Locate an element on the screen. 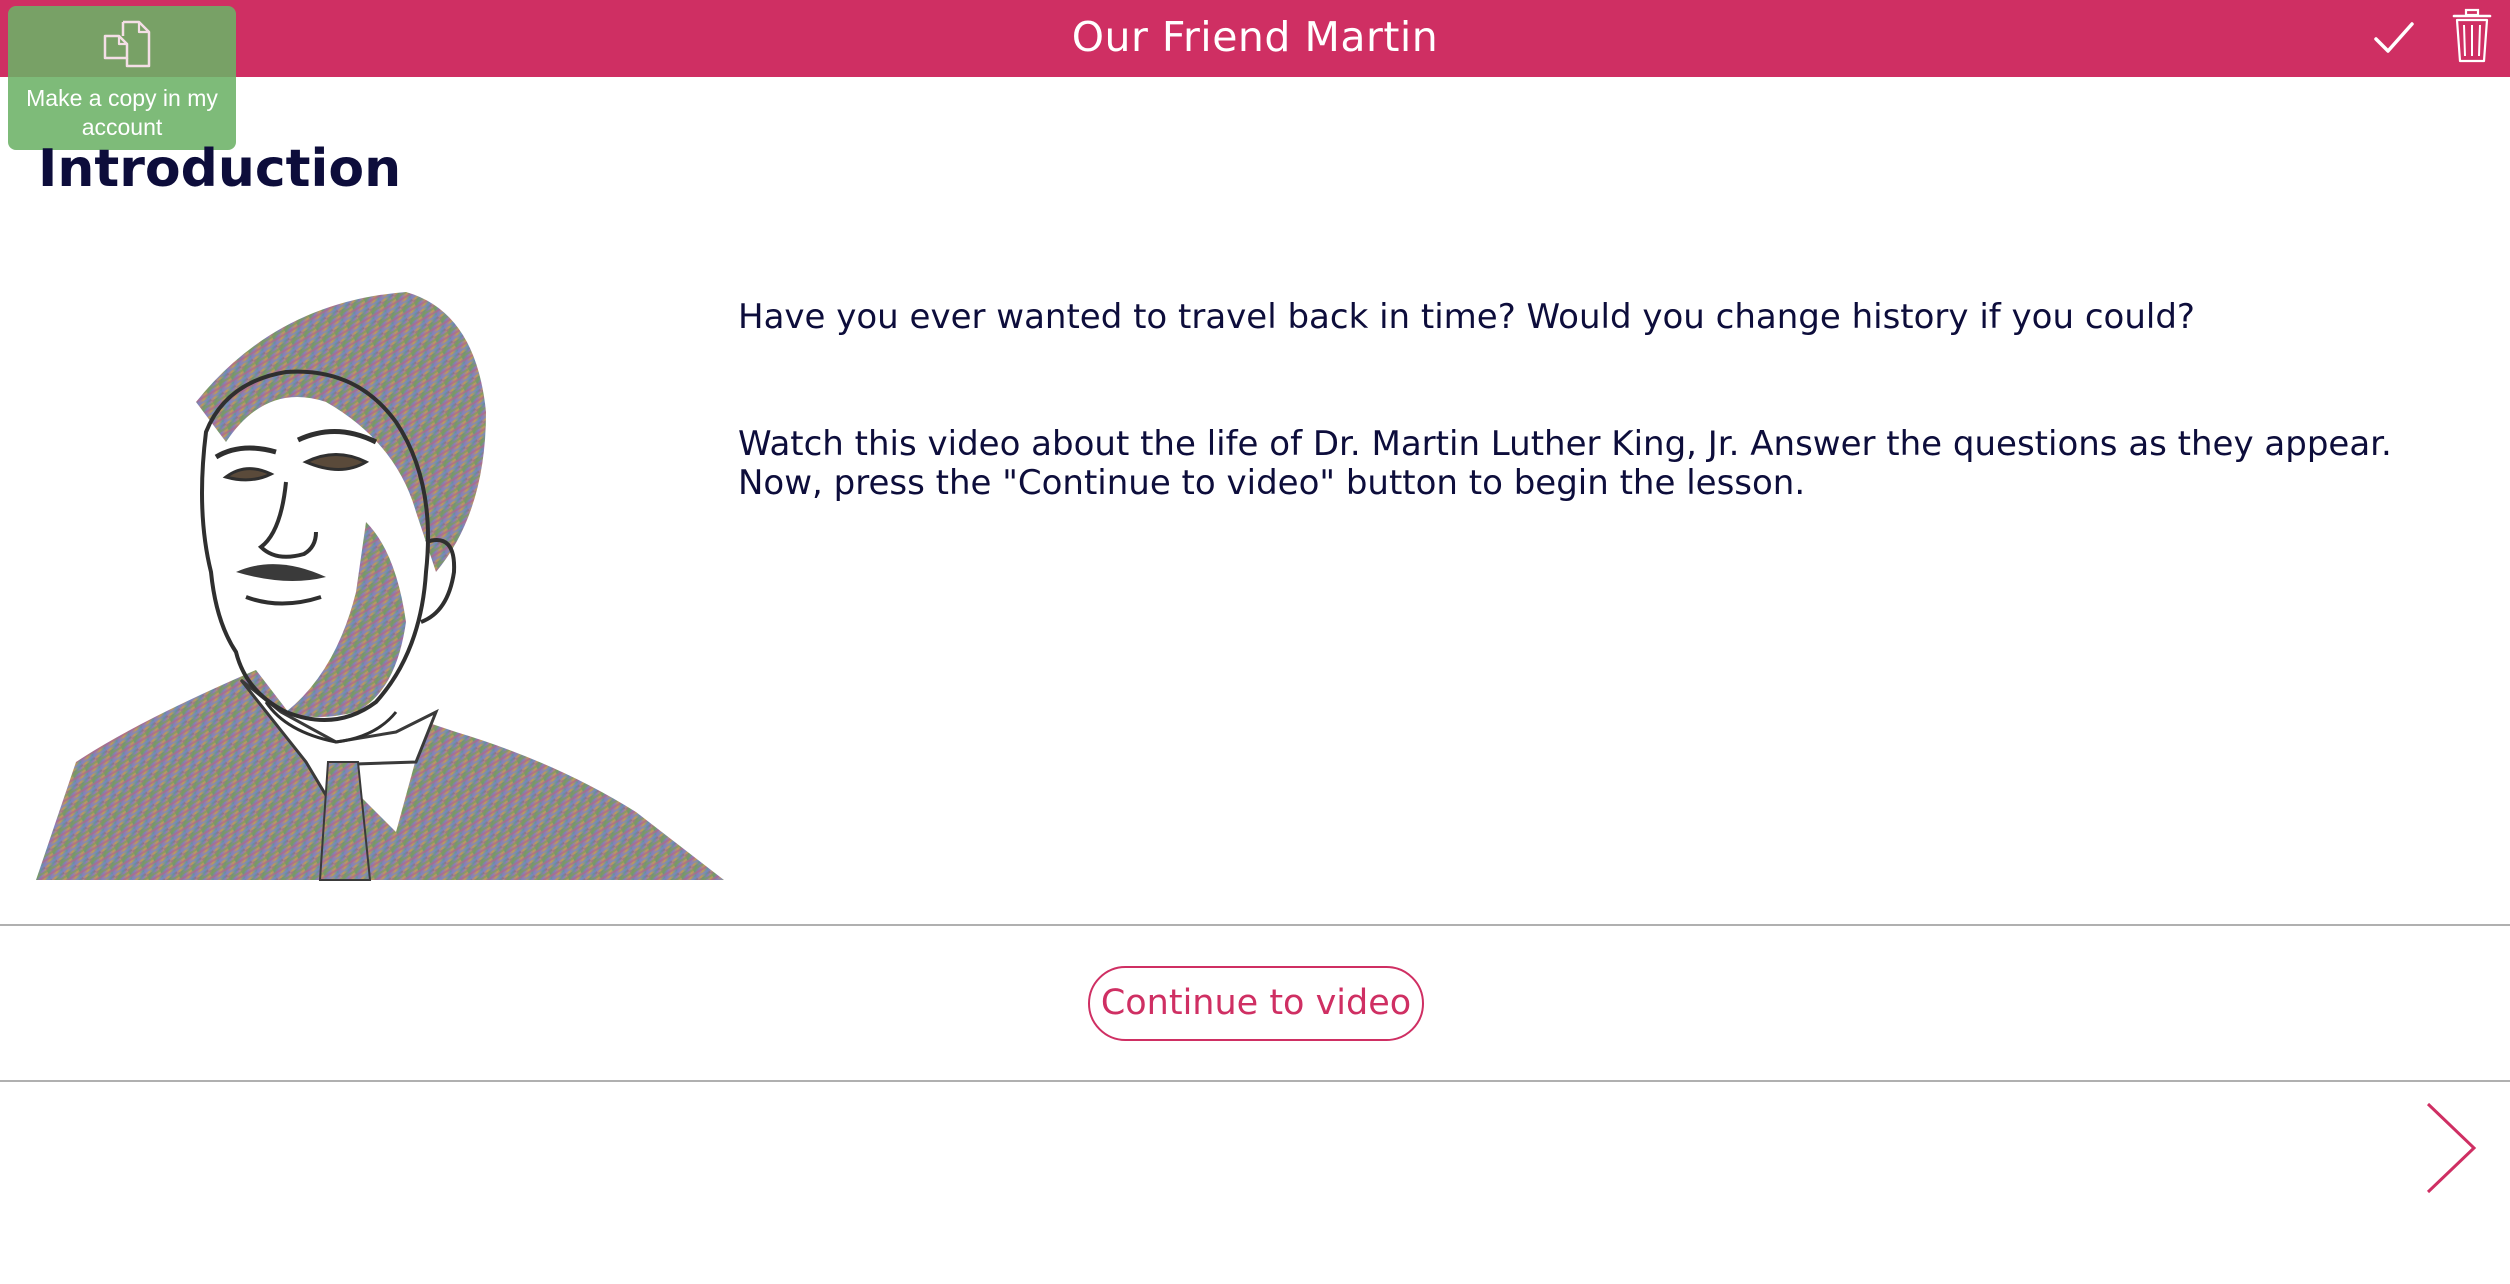 The width and height of the screenshot is (2510, 1284). make-copy-button: Make a copy in my account is located at coordinates (122, 78).